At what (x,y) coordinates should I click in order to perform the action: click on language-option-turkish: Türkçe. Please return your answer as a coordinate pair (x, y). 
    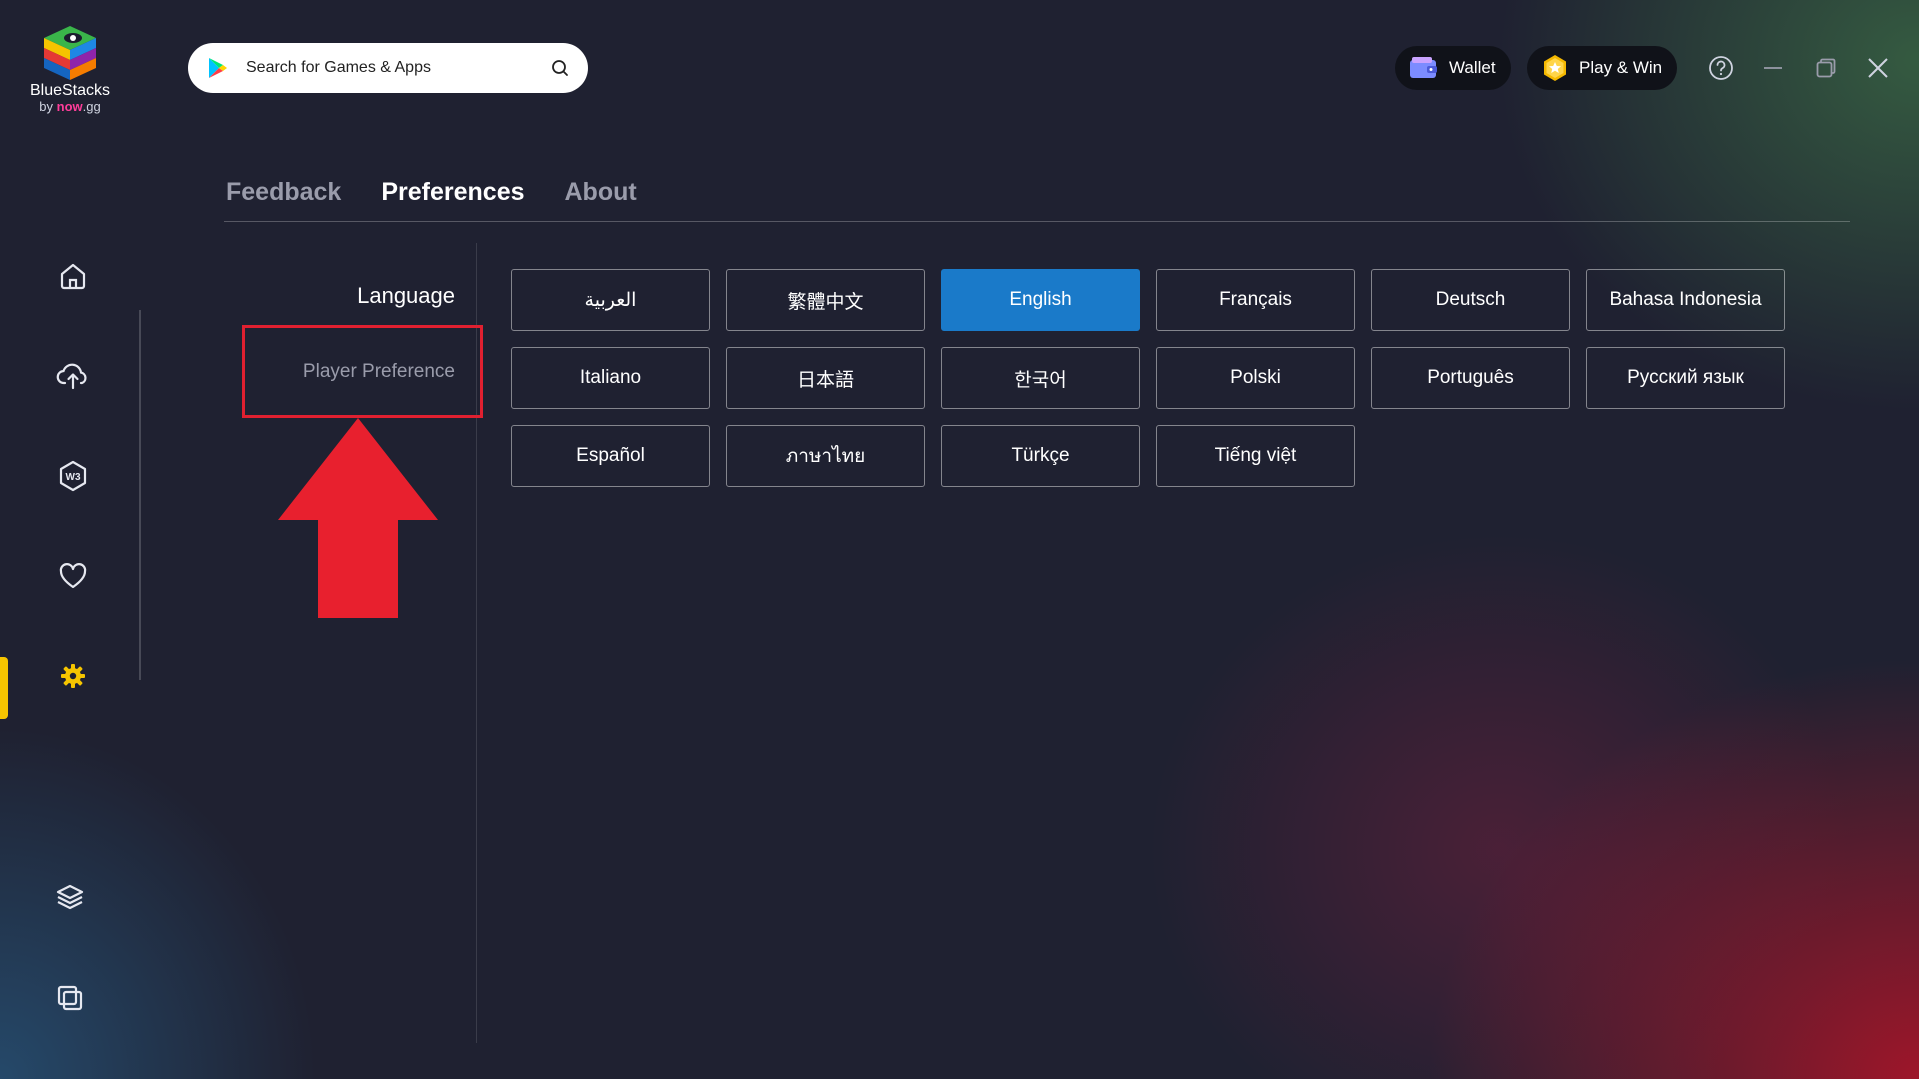
    Looking at the image, I should click on (1040, 456).